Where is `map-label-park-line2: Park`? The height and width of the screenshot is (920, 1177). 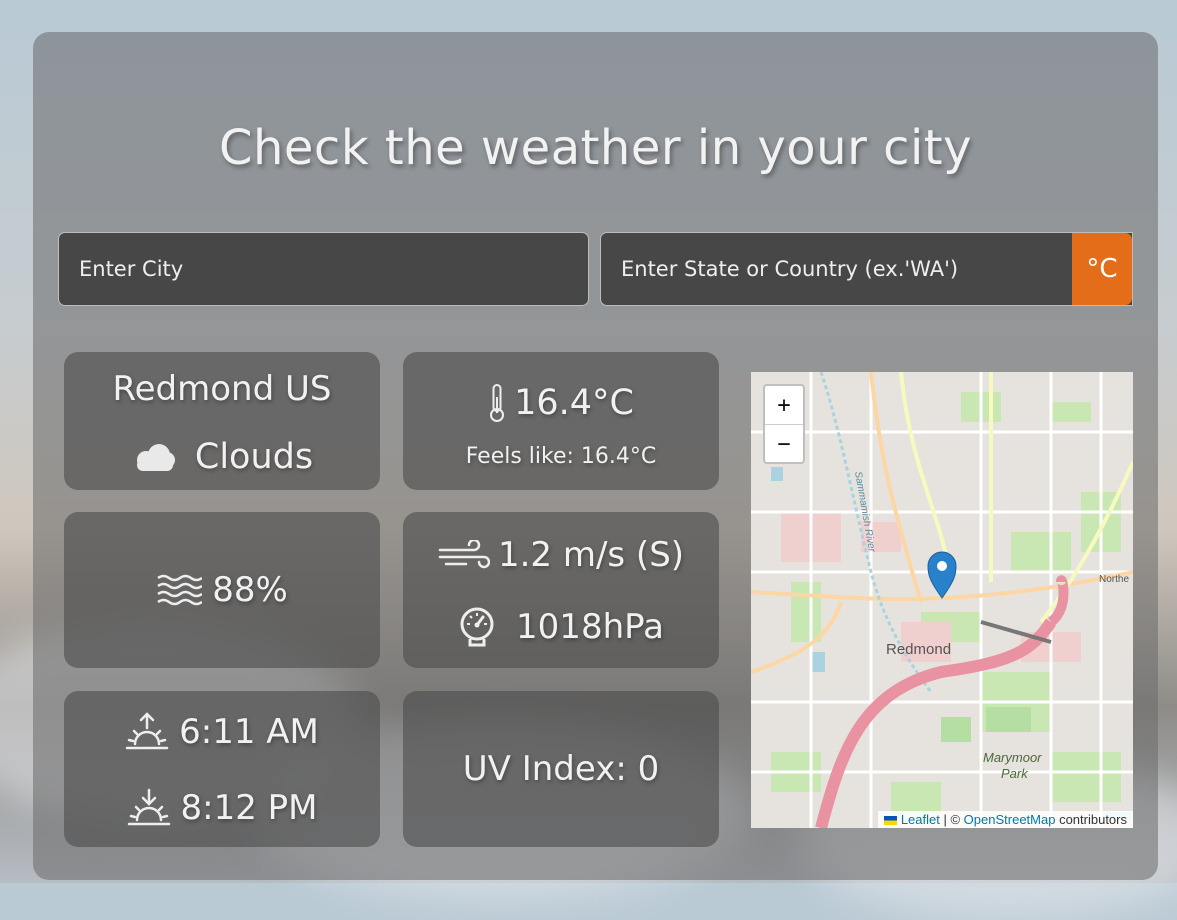 map-label-park-line2: Park is located at coordinates (1015, 773).